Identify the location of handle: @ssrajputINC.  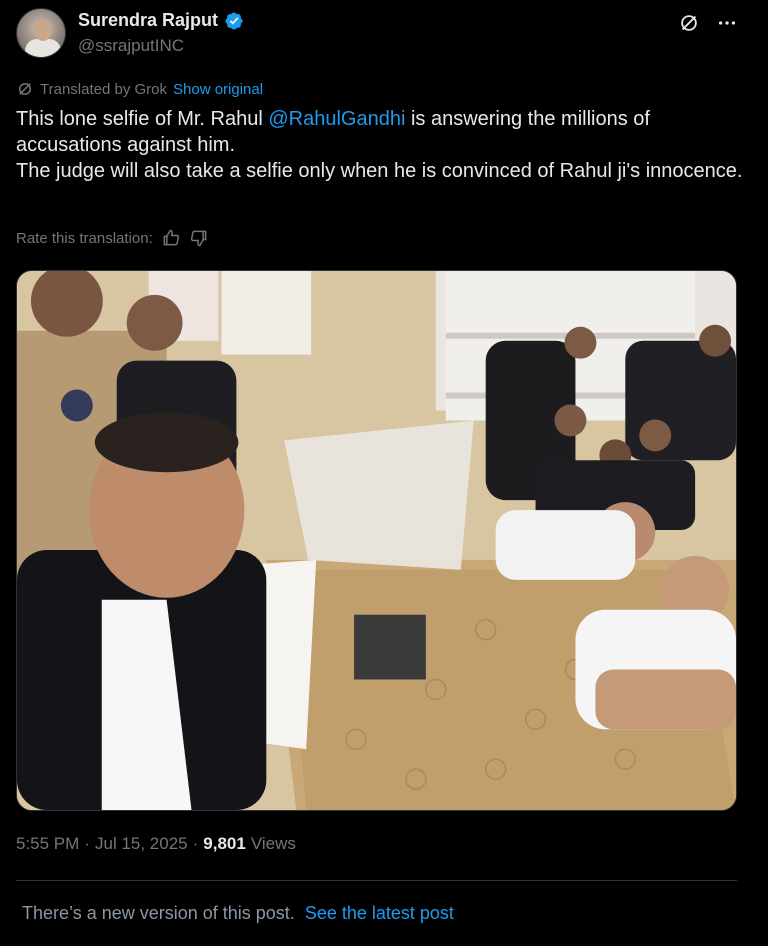
(131, 46).